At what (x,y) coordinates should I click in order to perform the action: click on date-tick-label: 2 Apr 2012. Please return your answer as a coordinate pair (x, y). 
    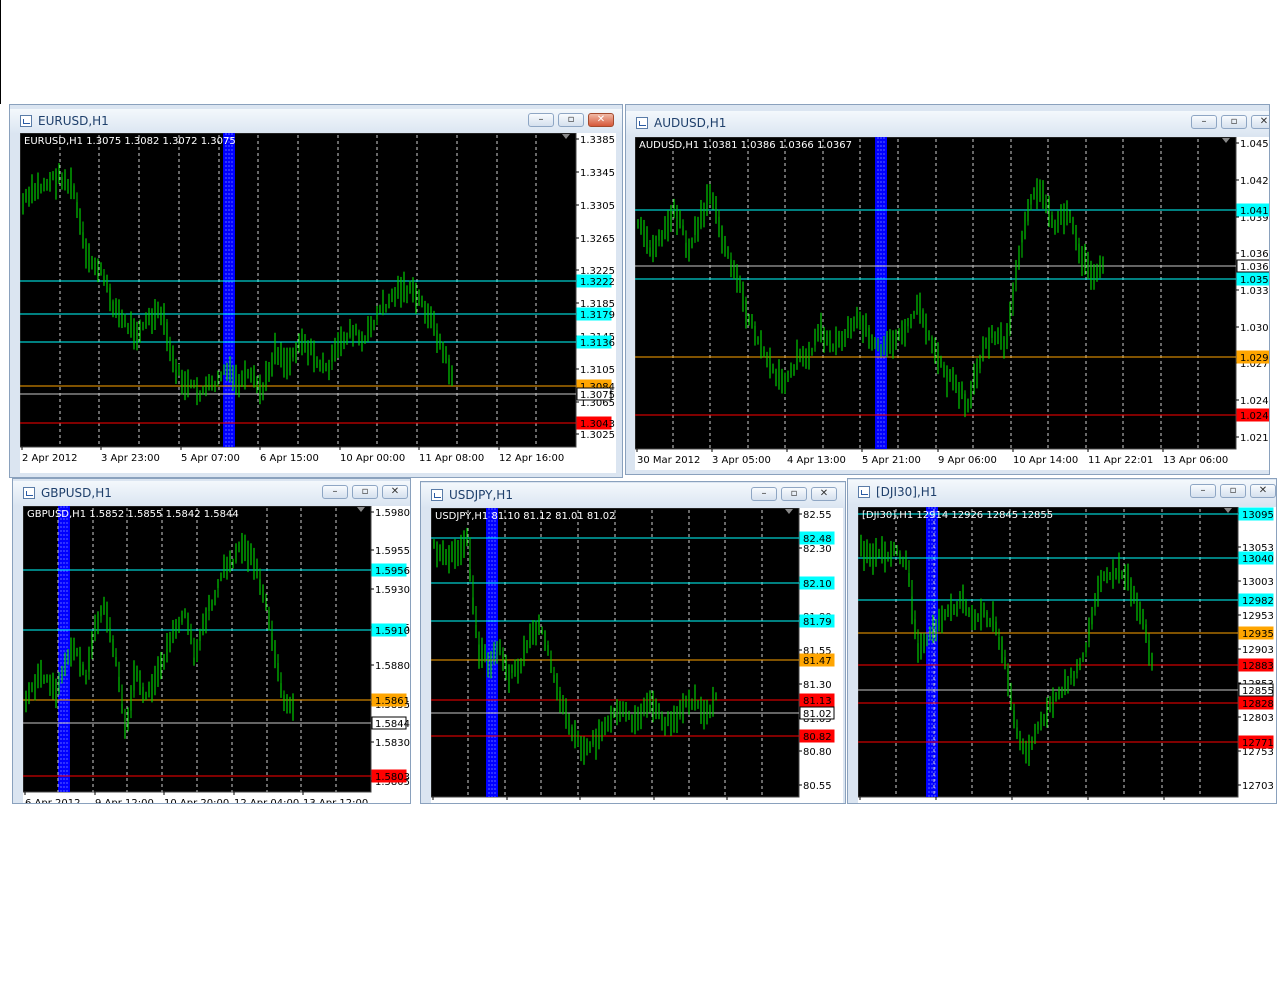
    Looking at the image, I should click on (49, 458).